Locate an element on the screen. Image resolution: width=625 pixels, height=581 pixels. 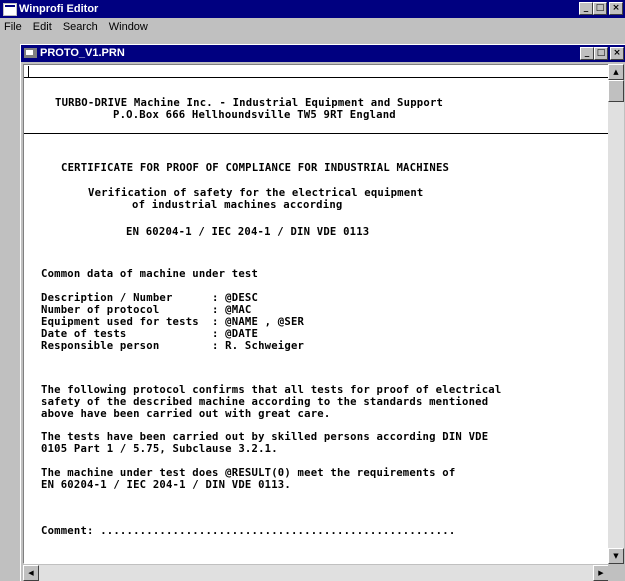
scroll-down-button: ▼ is located at coordinates (616, 556).